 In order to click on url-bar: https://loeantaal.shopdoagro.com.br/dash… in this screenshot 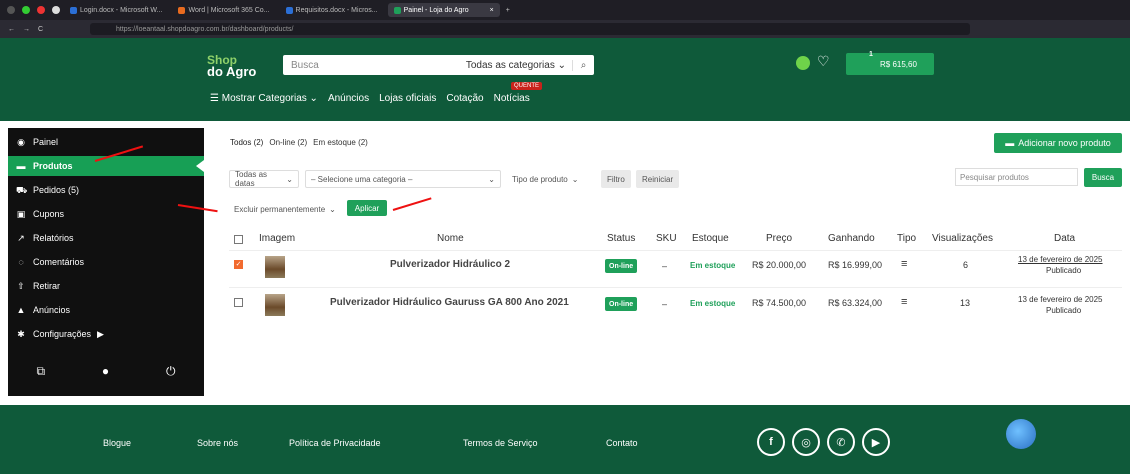, I will do `click(530, 29)`.